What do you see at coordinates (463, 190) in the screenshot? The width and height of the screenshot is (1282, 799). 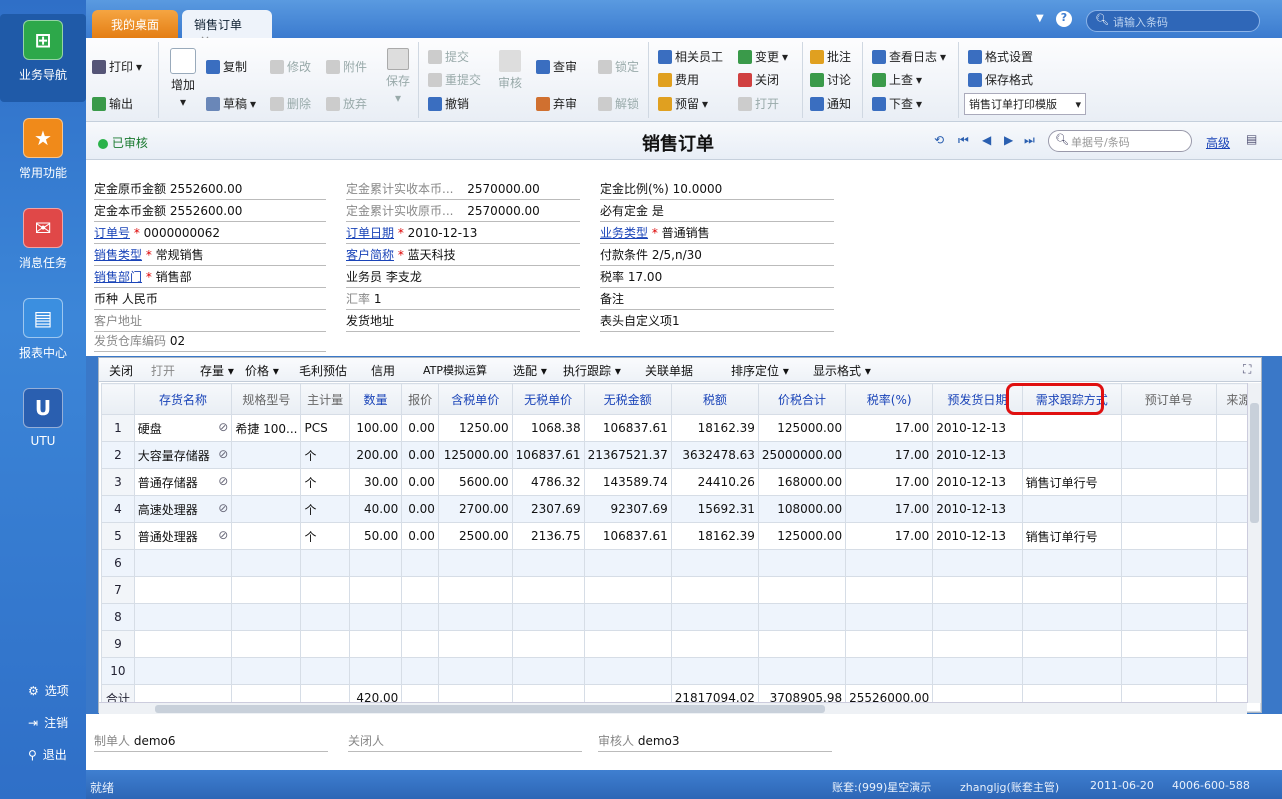 I see `deposit-received-local-field: 定金累计实收本币... 2570000.00` at bounding box center [463, 190].